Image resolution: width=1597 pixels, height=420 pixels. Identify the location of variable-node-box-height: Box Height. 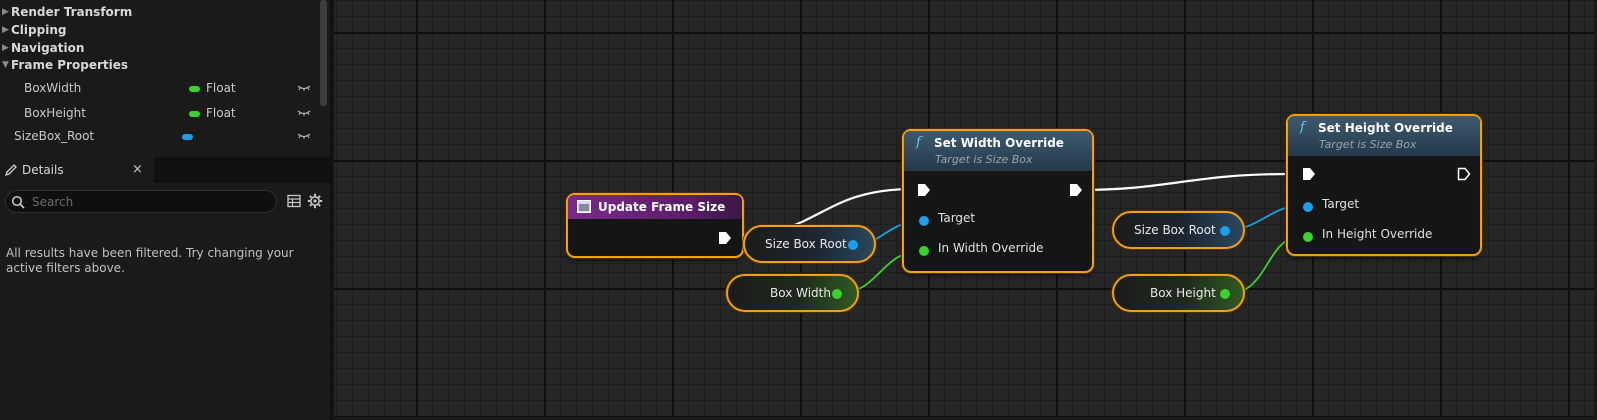
(1178, 293).